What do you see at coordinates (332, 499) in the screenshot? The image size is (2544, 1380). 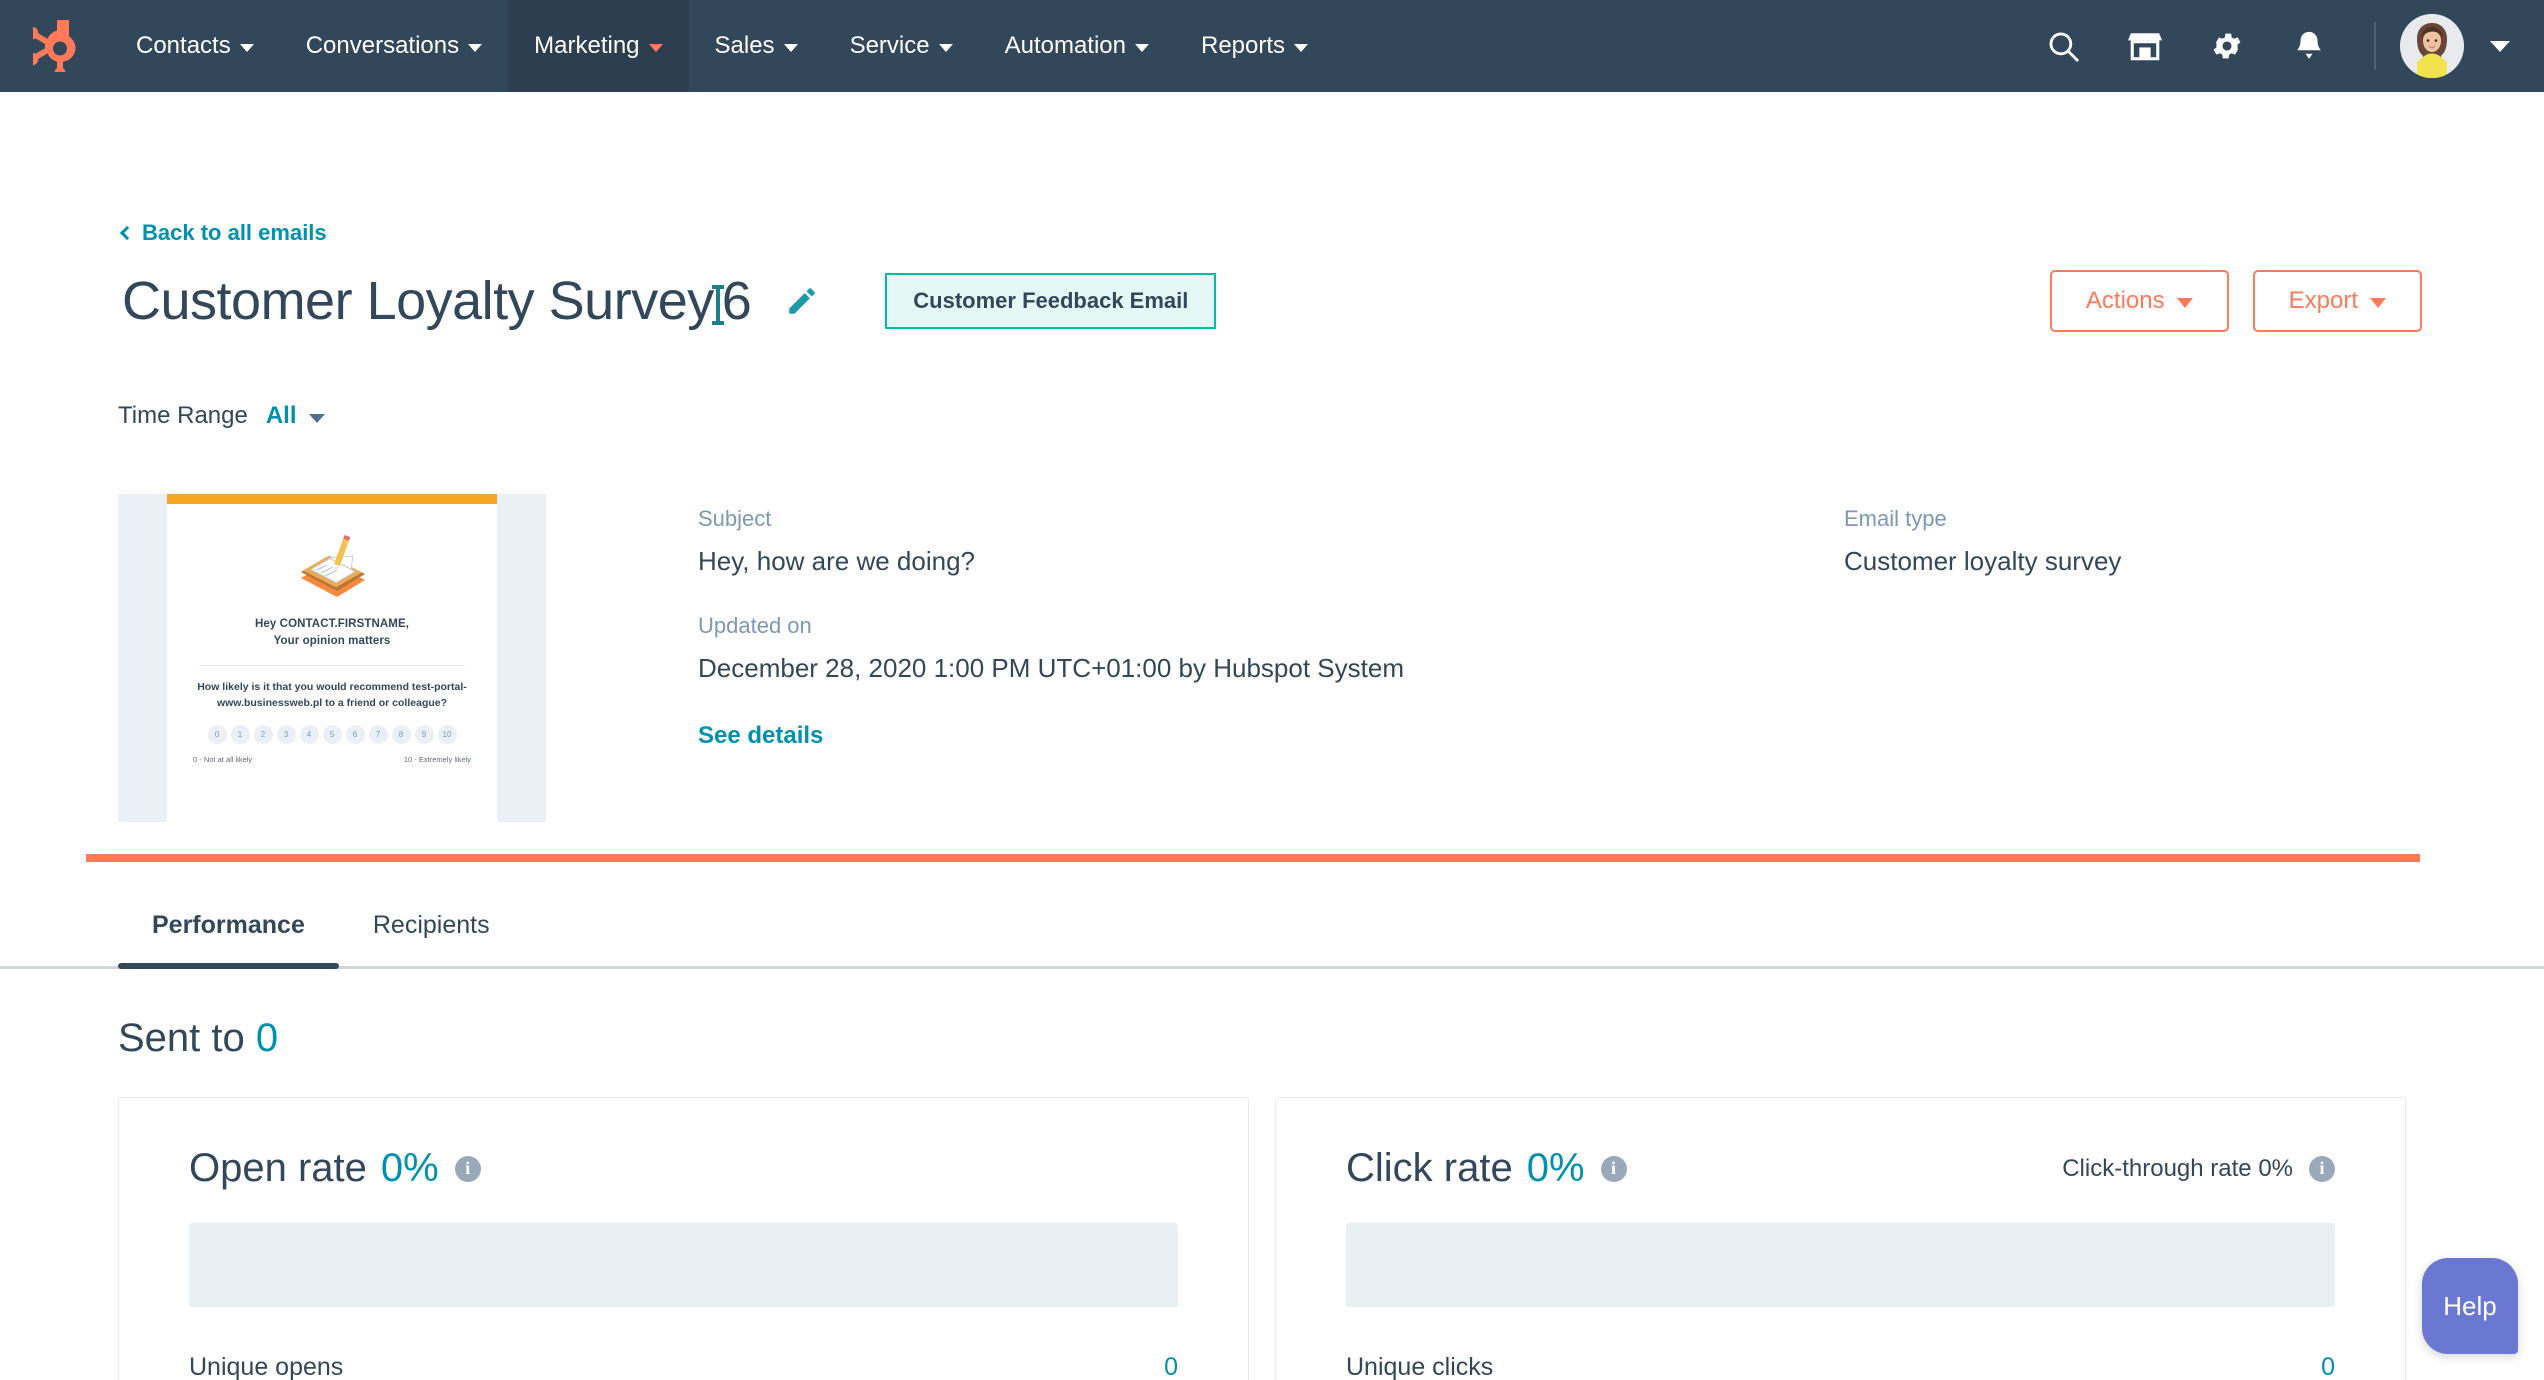 I see `email-preview-accent-bar` at bounding box center [332, 499].